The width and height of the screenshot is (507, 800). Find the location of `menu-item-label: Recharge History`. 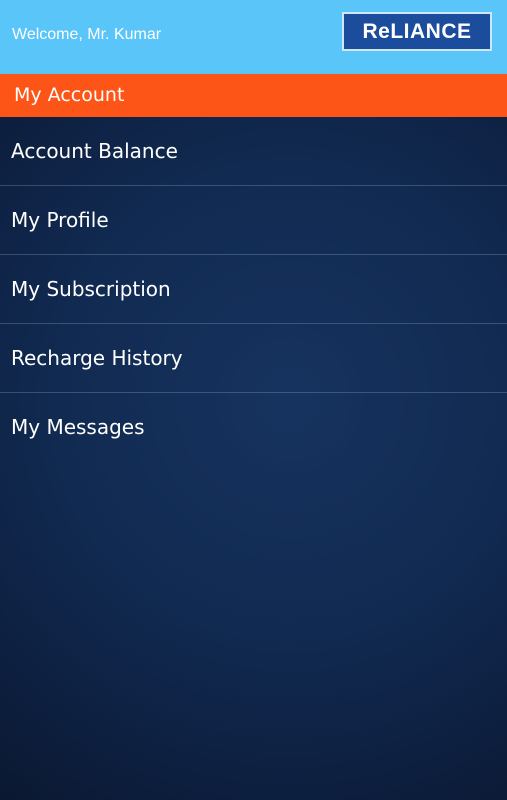

menu-item-label: Recharge History is located at coordinates (97, 358).